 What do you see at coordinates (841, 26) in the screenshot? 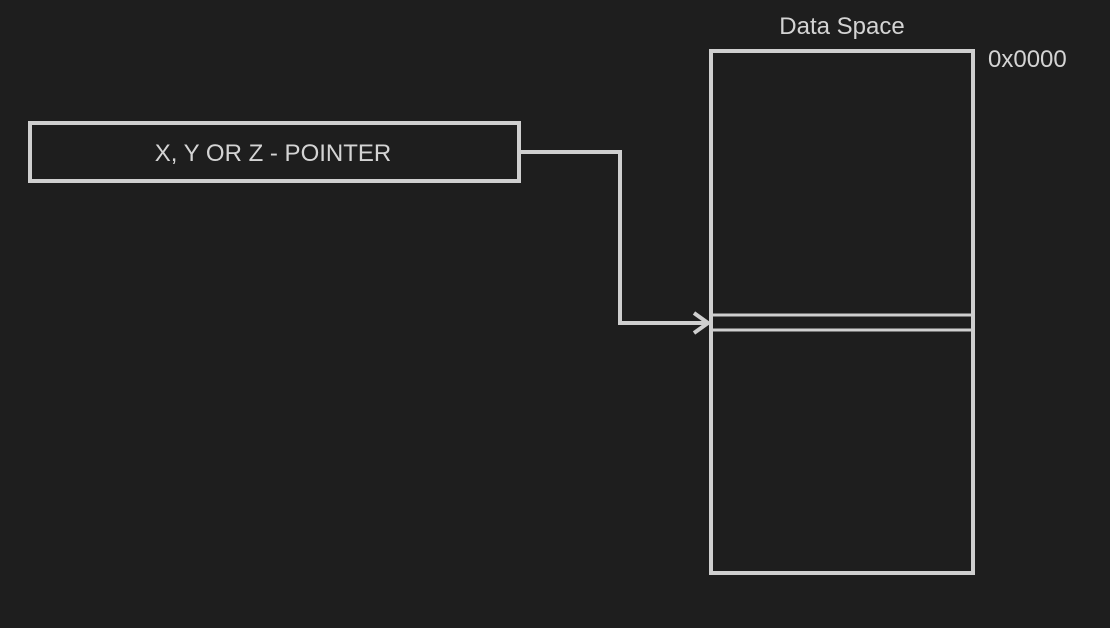
I see `data-space-title: Data Space` at bounding box center [841, 26].